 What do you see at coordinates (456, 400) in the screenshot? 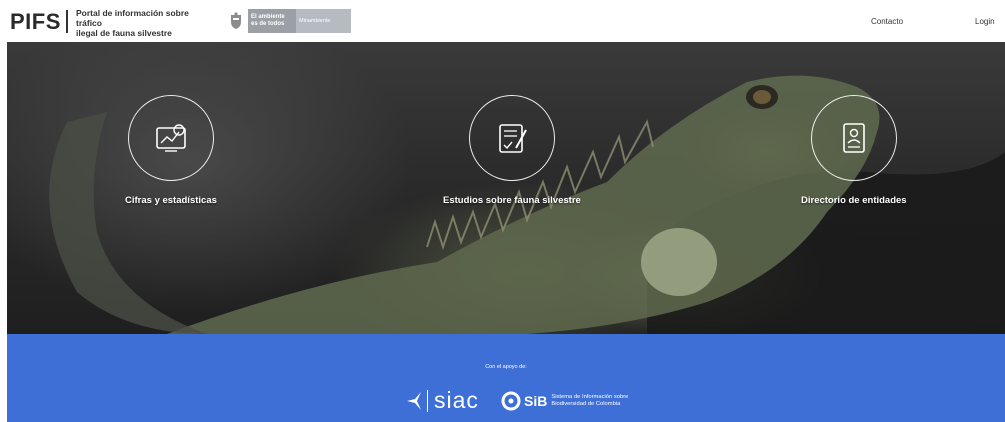
I see `siac-text: siac` at bounding box center [456, 400].